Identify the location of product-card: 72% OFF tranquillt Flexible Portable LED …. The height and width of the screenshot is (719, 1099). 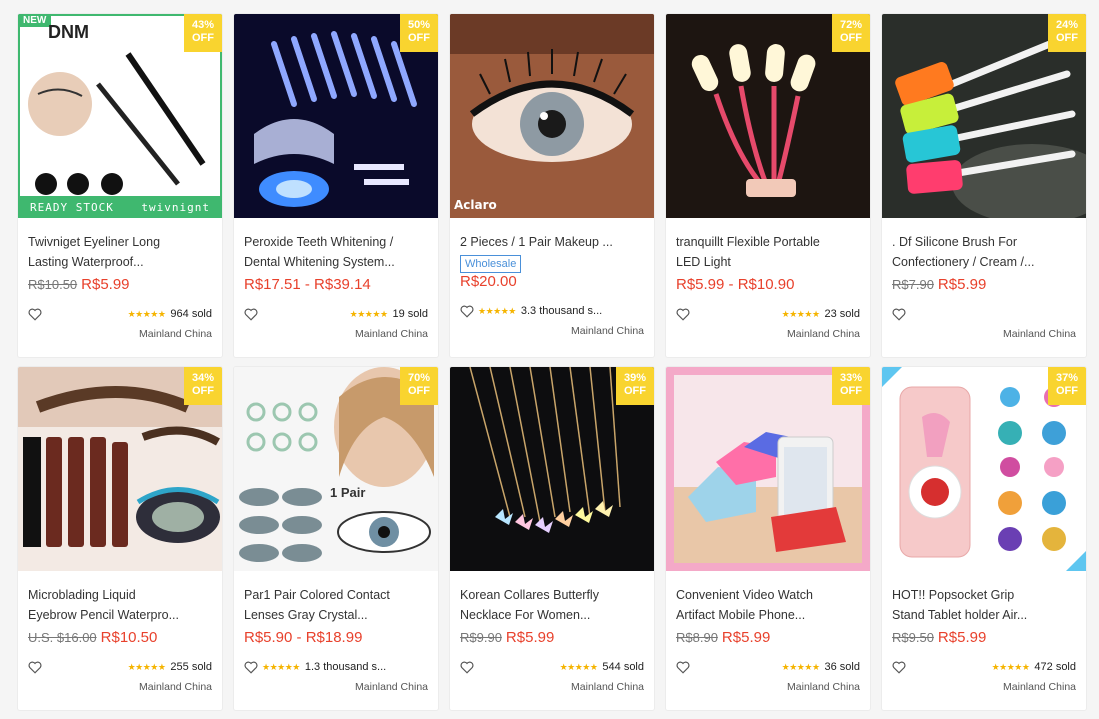
(768, 185).